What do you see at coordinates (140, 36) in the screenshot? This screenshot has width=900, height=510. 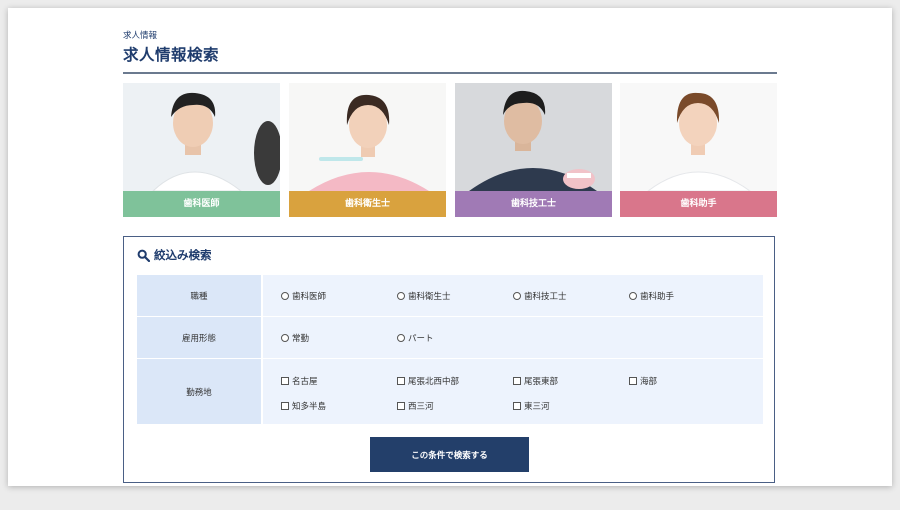 I see `section-subtitle: 求人情報` at bounding box center [140, 36].